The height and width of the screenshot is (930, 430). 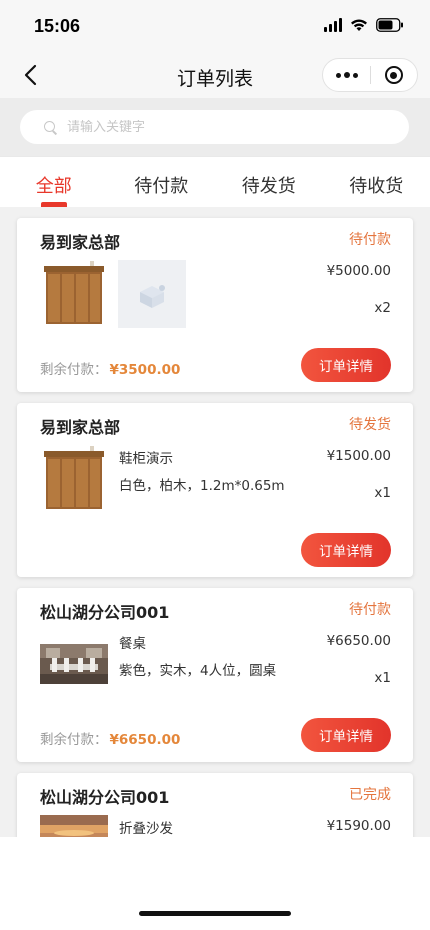 I want to click on product-name: 鞋柜演示, so click(x=146, y=459).